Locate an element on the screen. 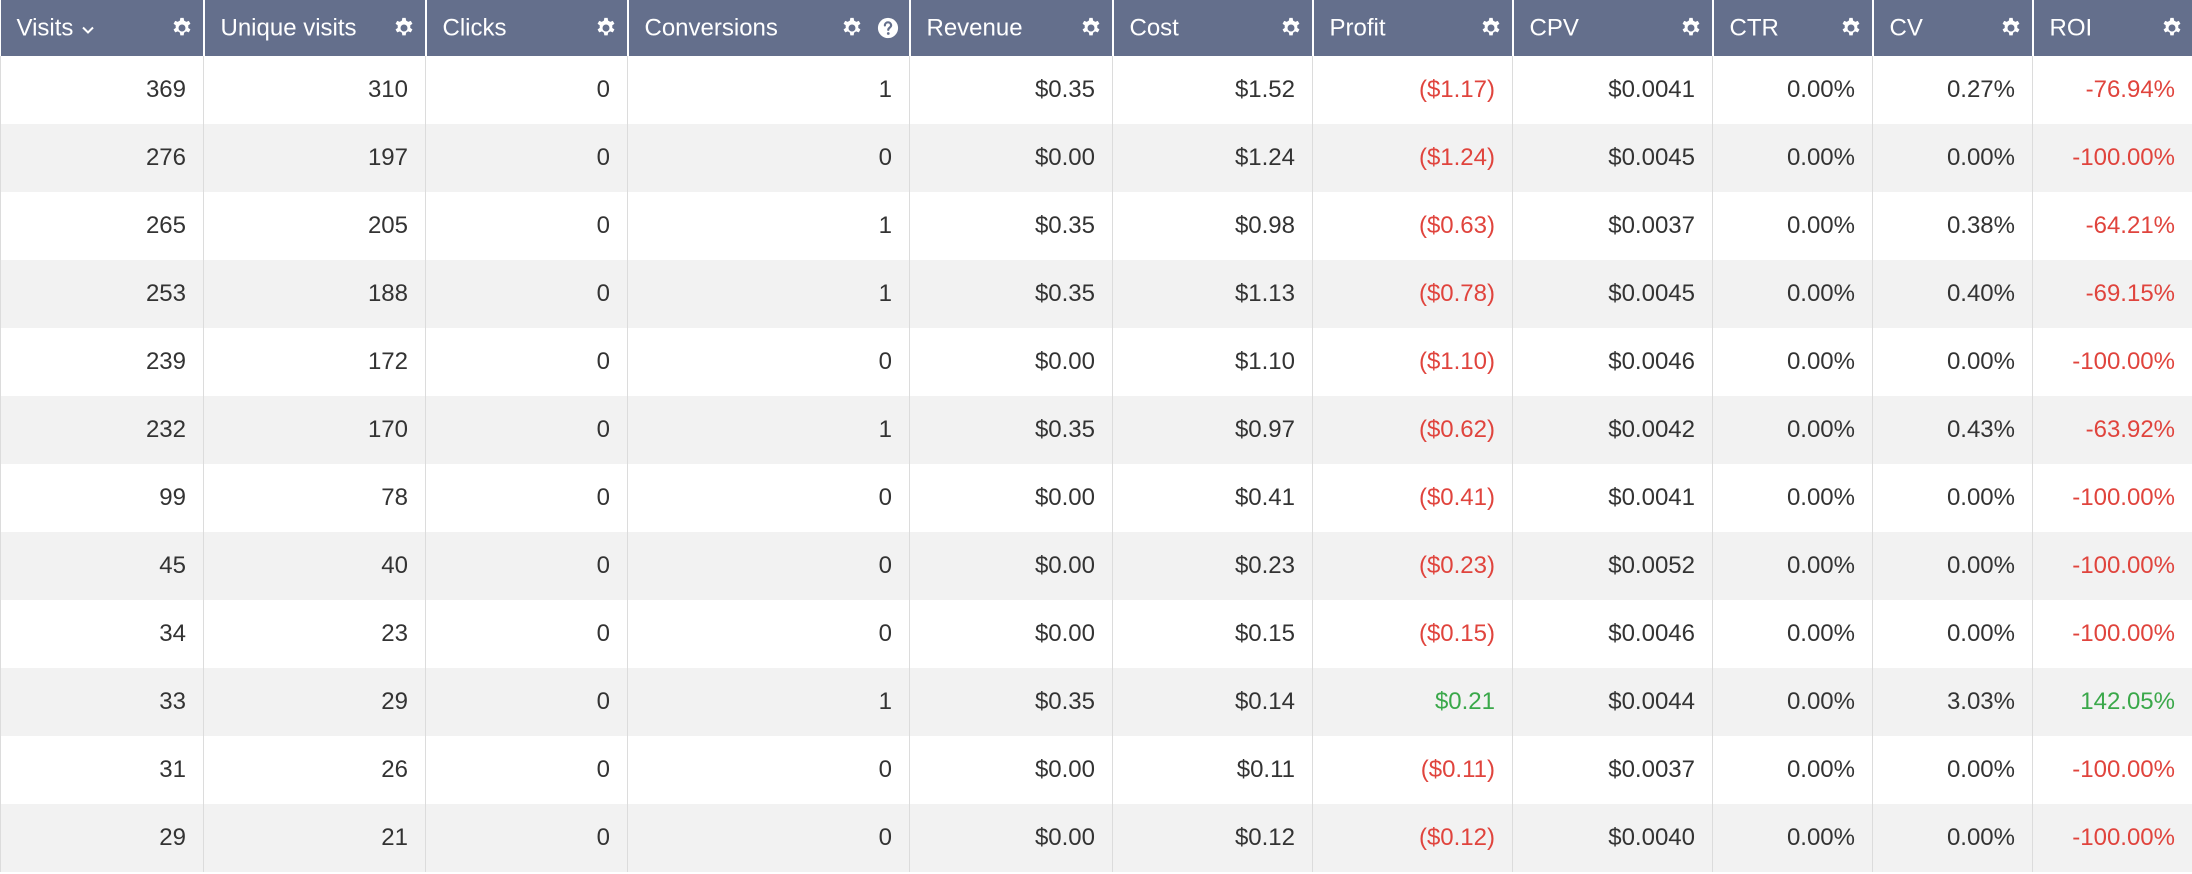  column-header-visits: Visits is located at coordinates (102, 28).